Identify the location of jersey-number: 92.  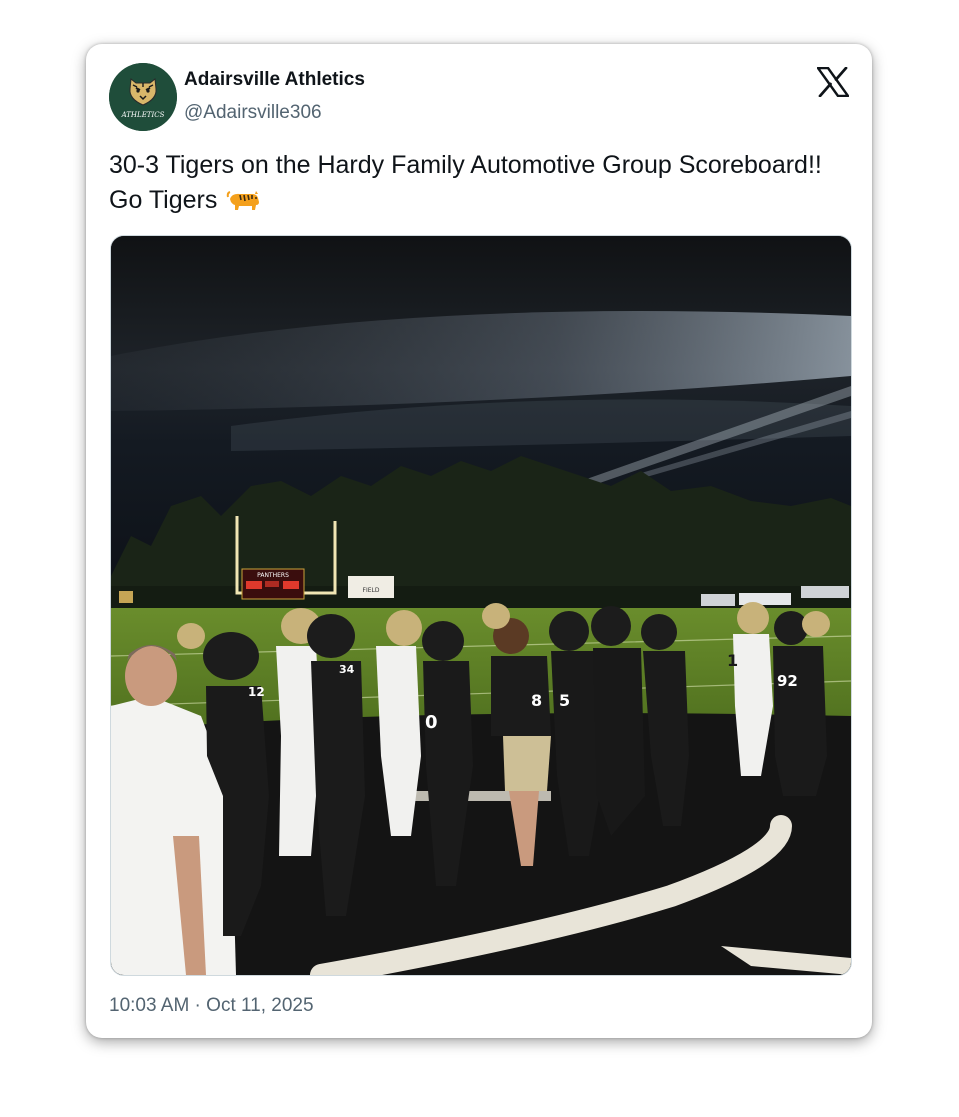
(787, 681).